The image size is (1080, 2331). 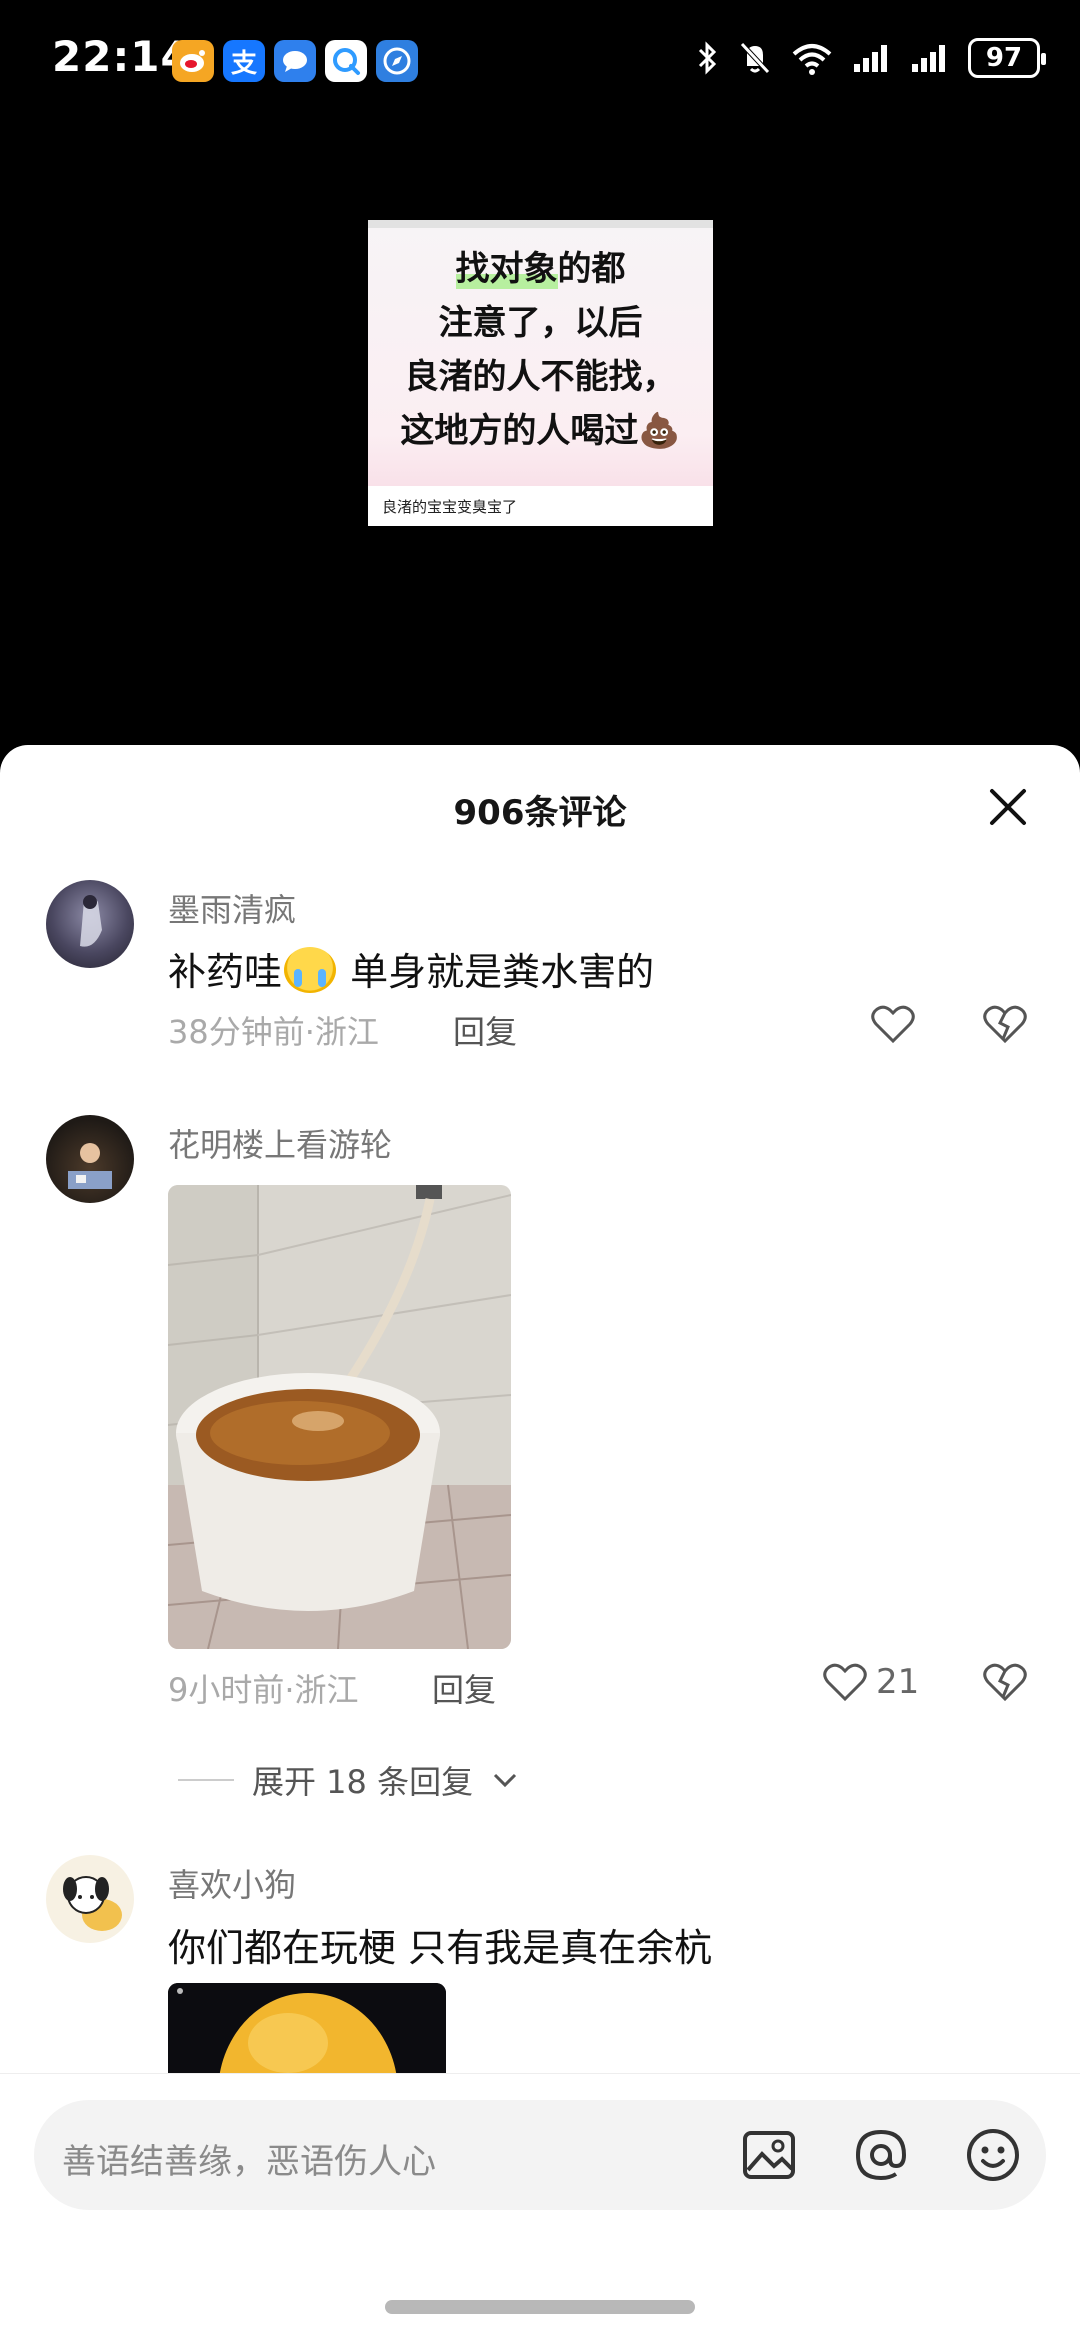 I want to click on status-time: 22:14, so click(x=121, y=56).